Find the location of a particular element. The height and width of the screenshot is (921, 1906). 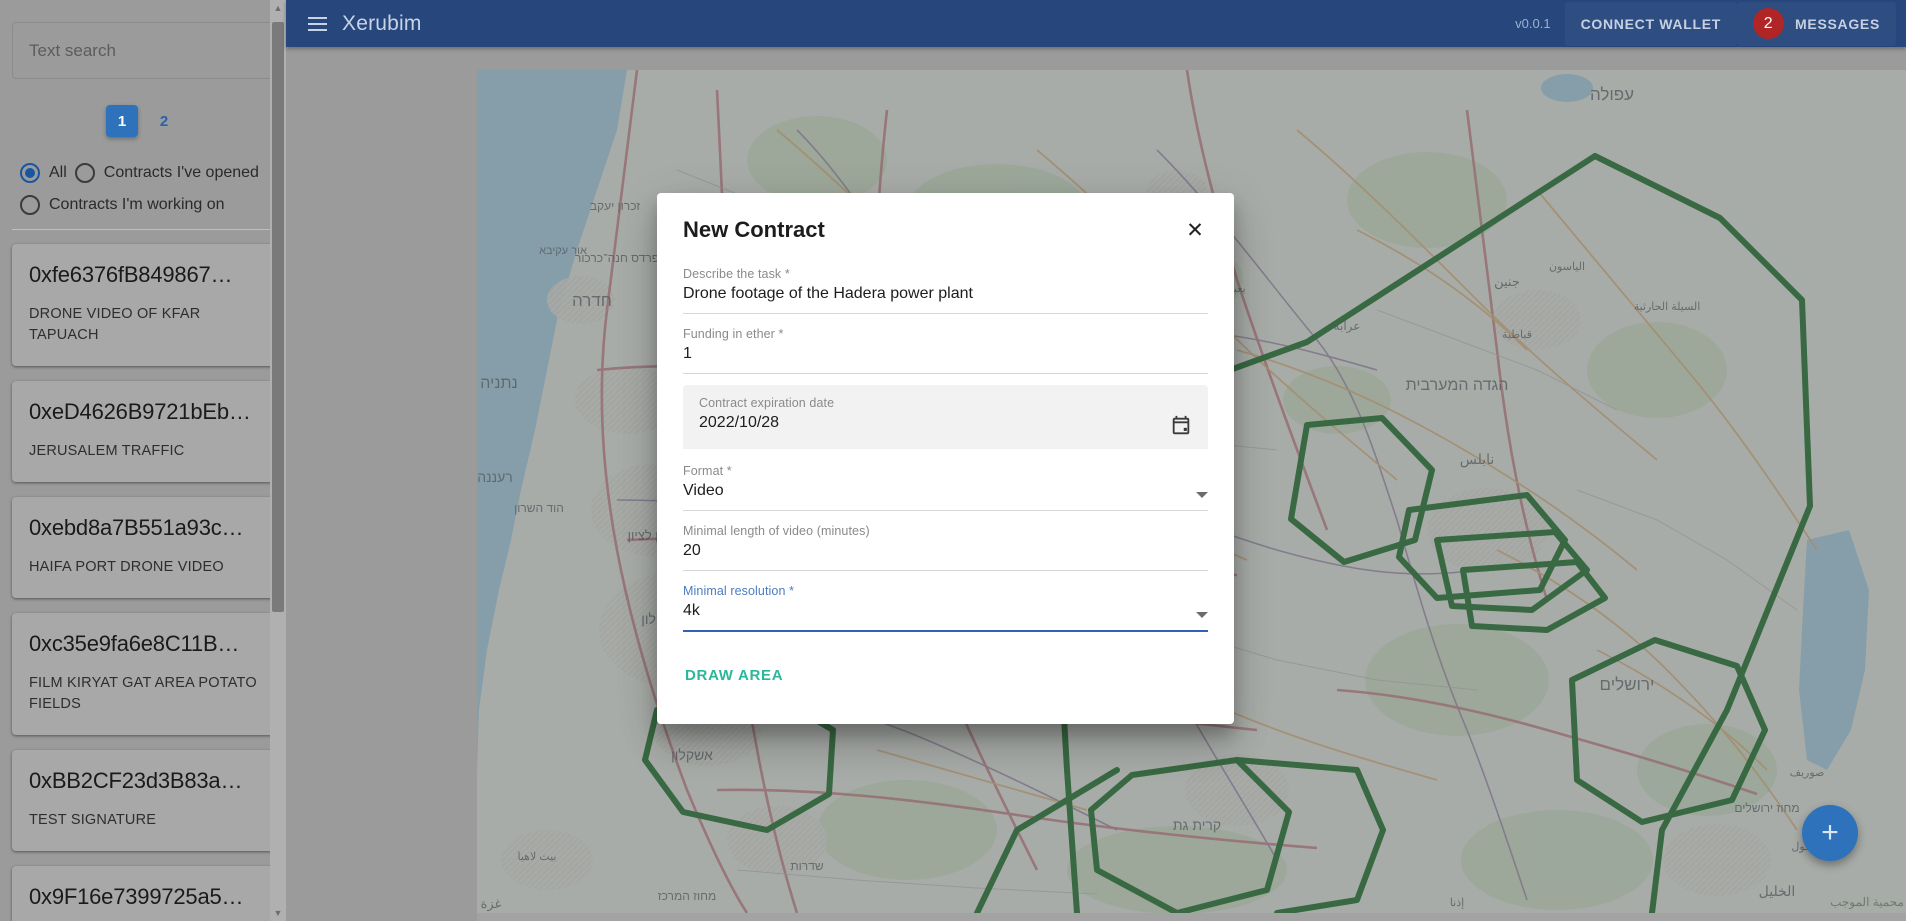

svg-text: קרית גת is located at coordinates (1197, 825).